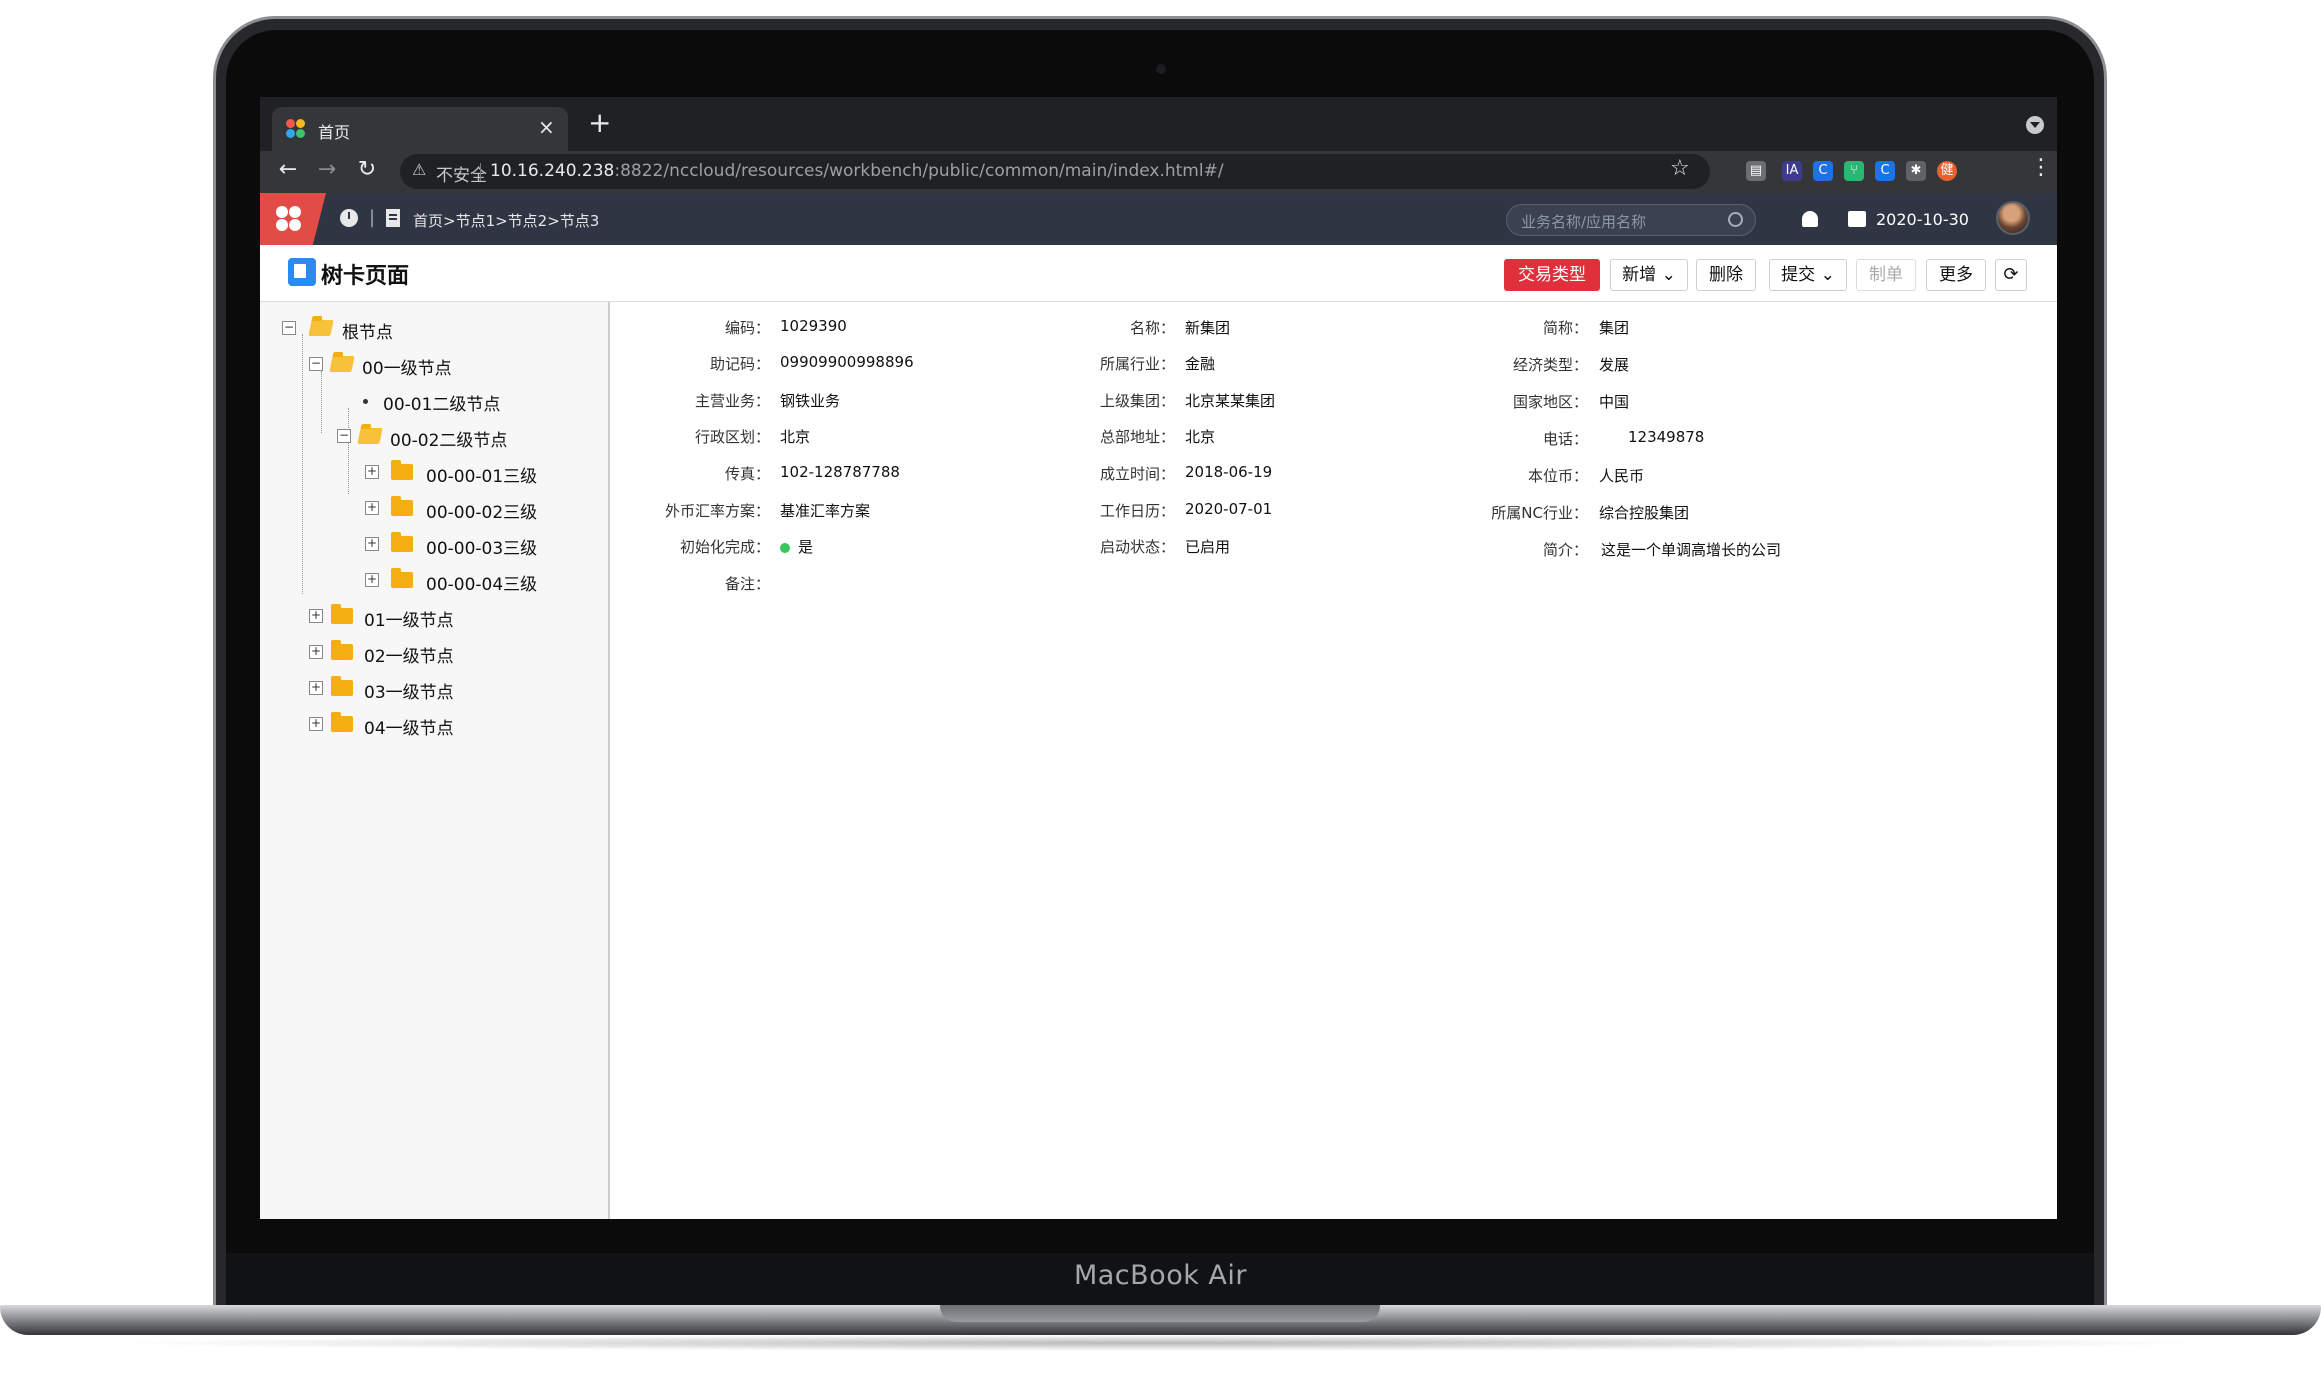 Image resolution: width=2321 pixels, height=1381 pixels. I want to click on field-value-founded: 2018-06-19, so click(1229, 472).